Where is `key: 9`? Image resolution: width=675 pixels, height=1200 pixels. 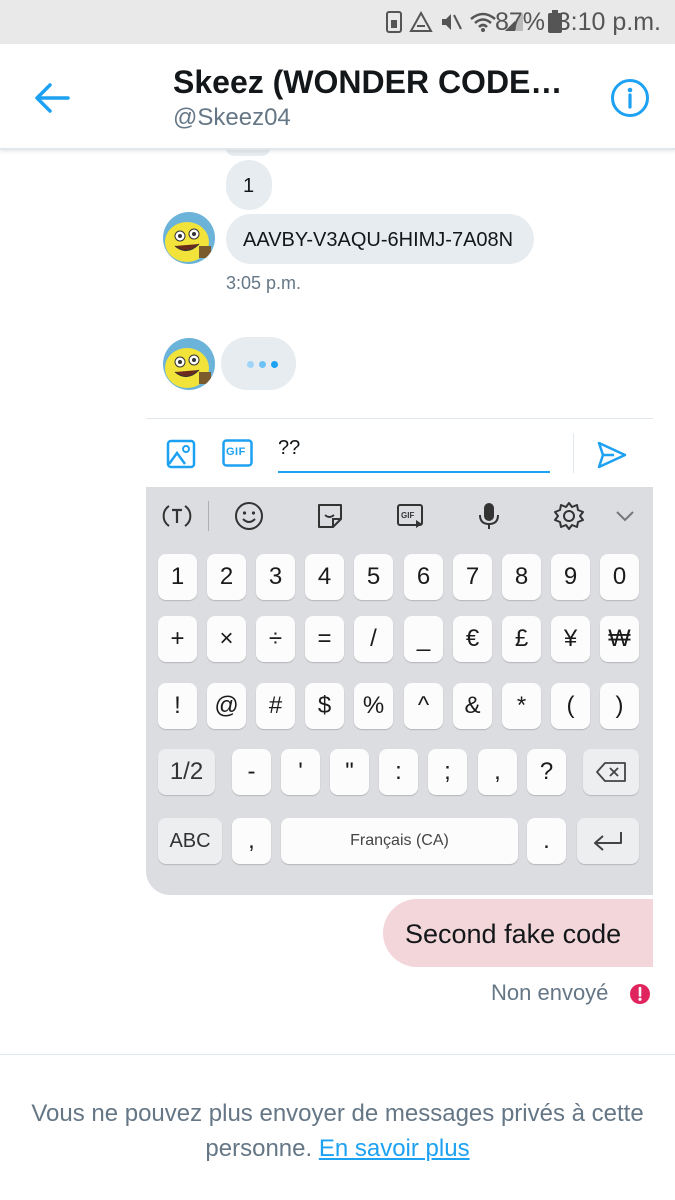
key: 9 is located at coordinates (570, 577).